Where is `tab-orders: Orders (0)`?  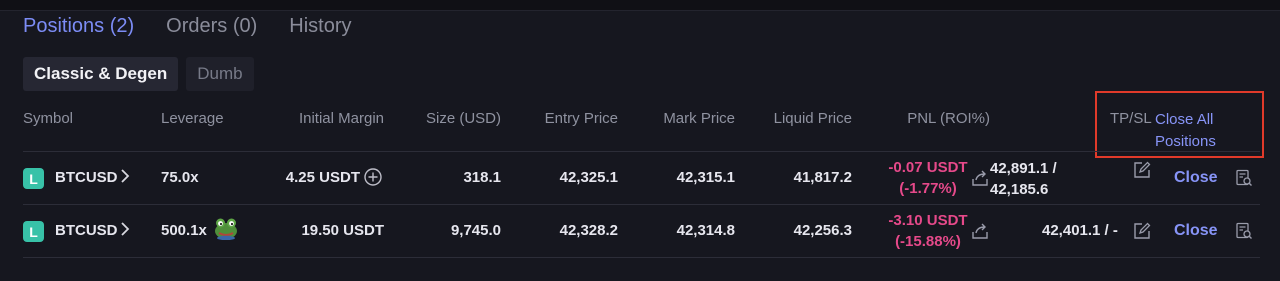
tab-orders: Orders (0) is located at coordinates (211, 26).